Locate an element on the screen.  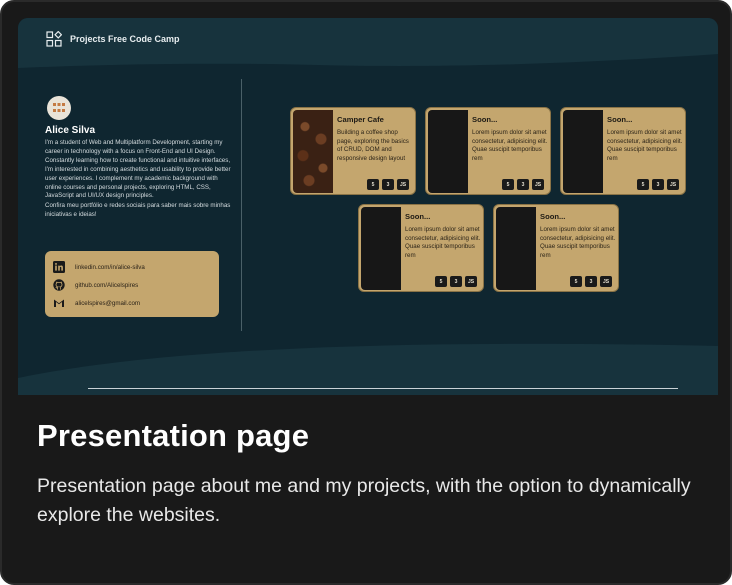
contact-text: linkedin.com/in/alice-silva is located at coordinates (110, 267).